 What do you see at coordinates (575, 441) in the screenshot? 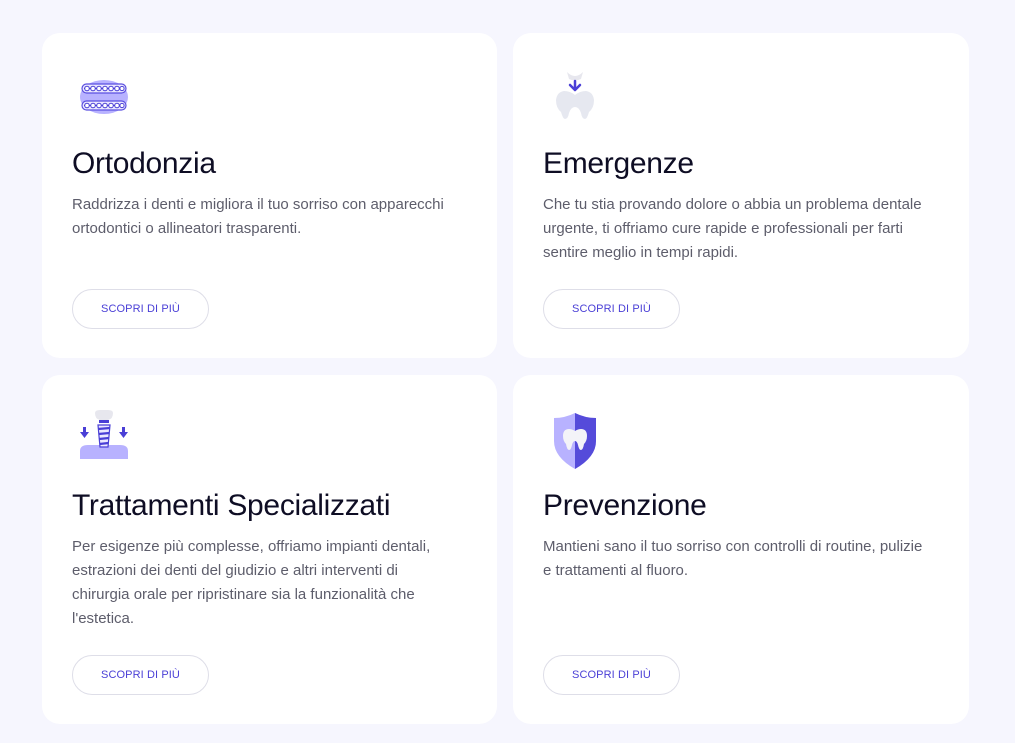
I see `tooth-shield-icon` at bounding box center [575, 441].